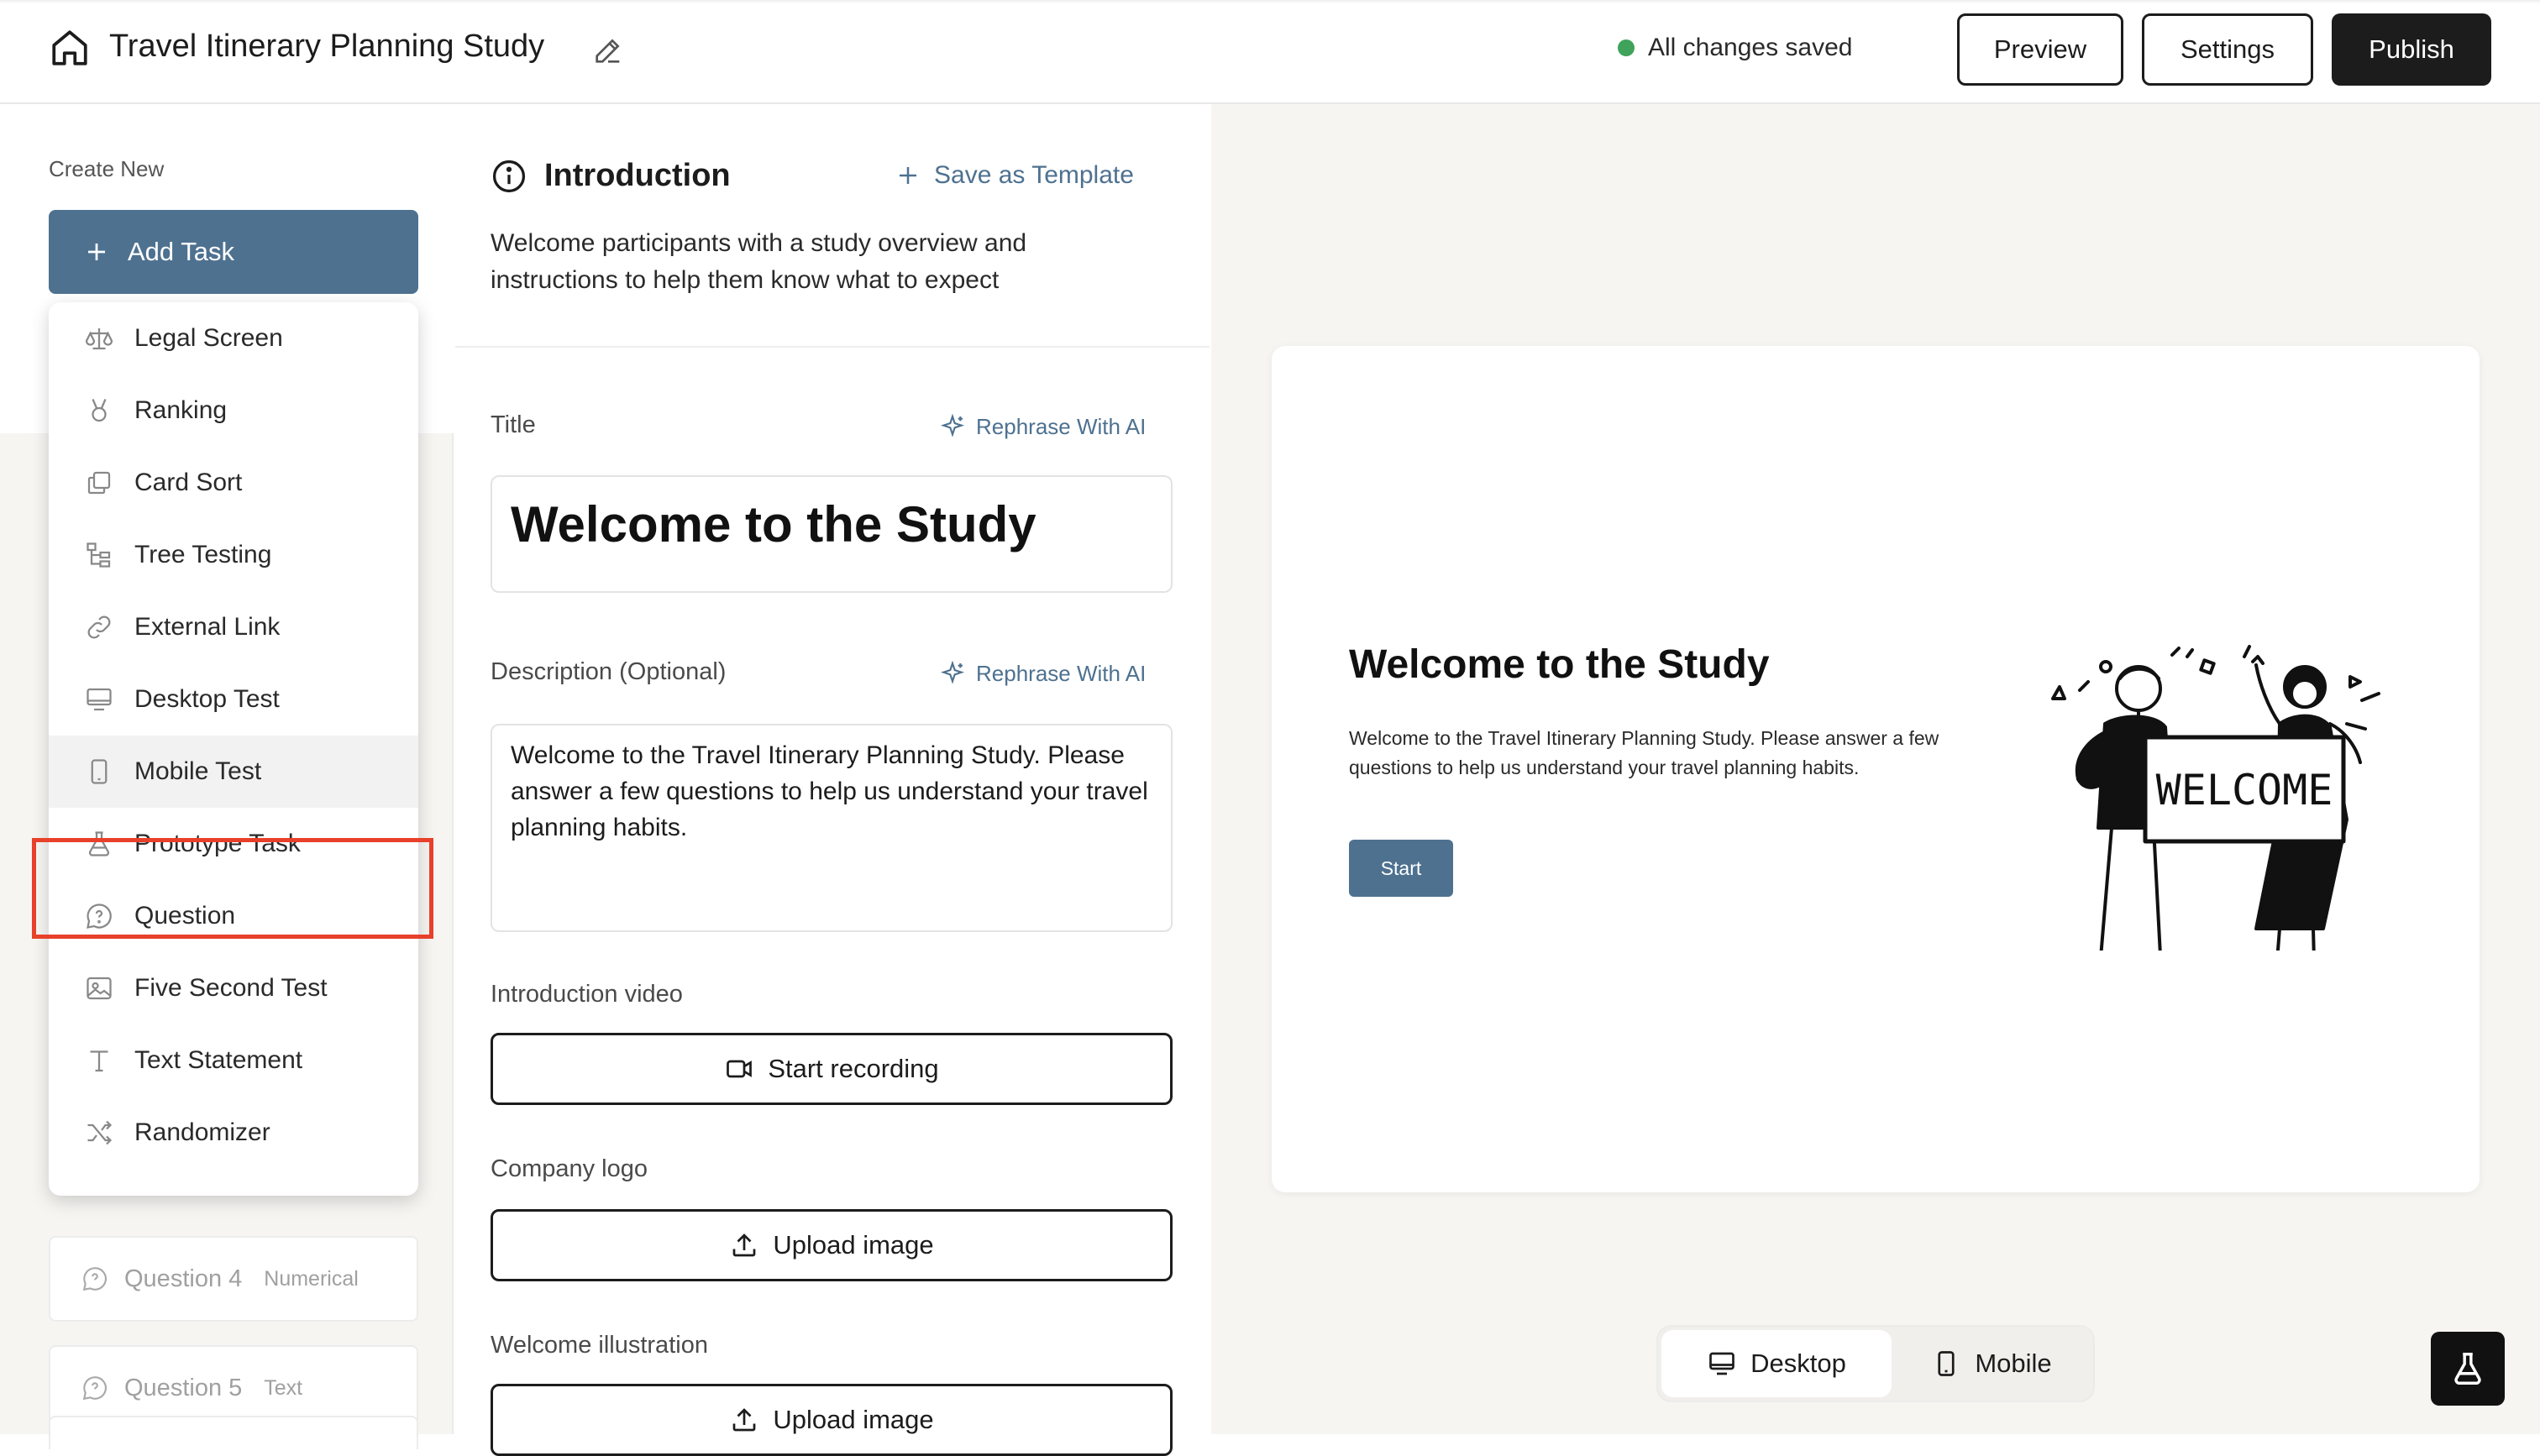 This screenshot has height=1456, width=2540. Describe the element at coordinates (327, 46) in the screenshot. I see `study-title: Travel Itinerary Planning Study` at that location.